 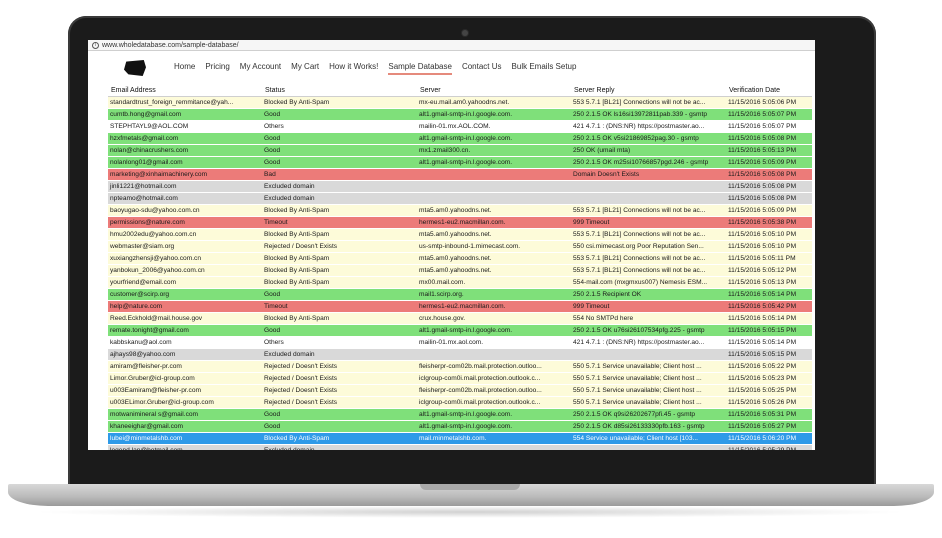 I want to click on laptop-shadow, so click(x=470, y=512).